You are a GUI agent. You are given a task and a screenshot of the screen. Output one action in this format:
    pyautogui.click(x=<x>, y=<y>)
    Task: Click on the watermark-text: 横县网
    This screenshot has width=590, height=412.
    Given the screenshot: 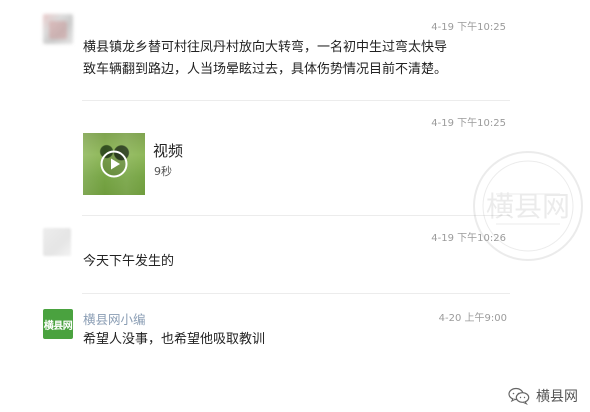 What is the action you would take?
    pyautogui.click(x=528, y=206)
    